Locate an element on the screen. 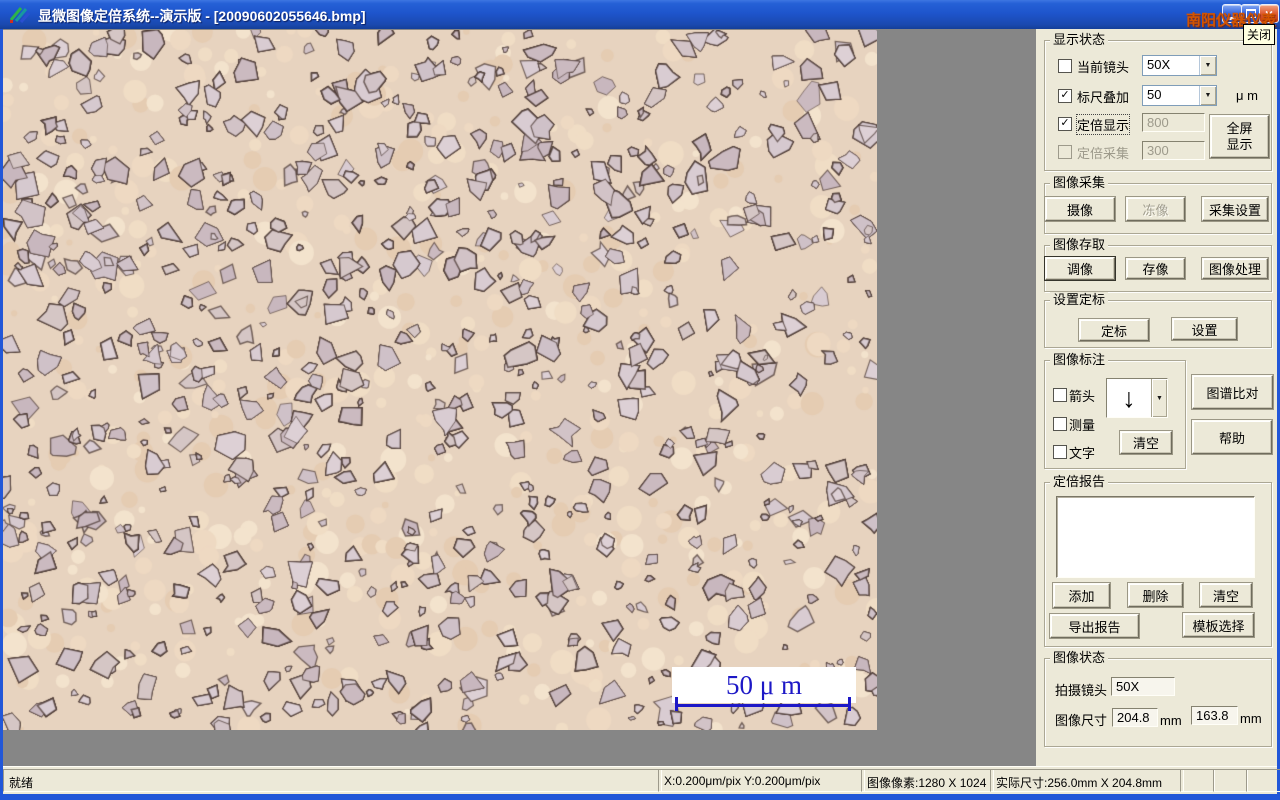 The width and height of the screenshot is (1280, 800). shoot-button: 摄像 is located at coordinates (1080, 209).